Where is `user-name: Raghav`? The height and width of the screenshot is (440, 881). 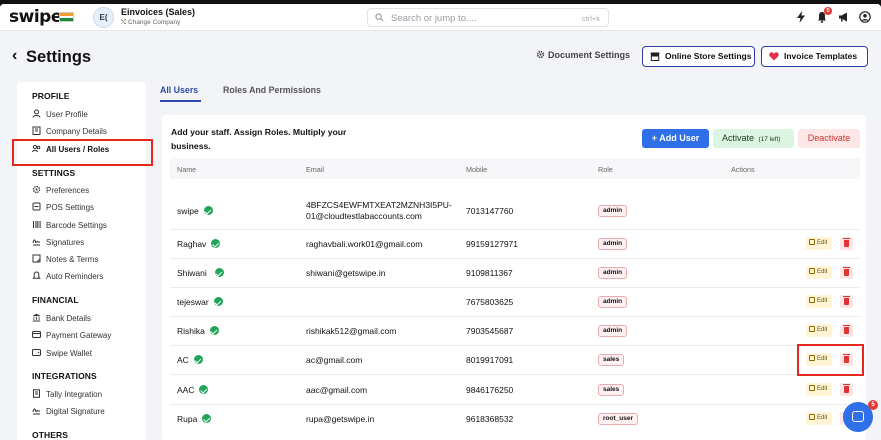
user-name: Raghav is located at coordinates (192, 244).